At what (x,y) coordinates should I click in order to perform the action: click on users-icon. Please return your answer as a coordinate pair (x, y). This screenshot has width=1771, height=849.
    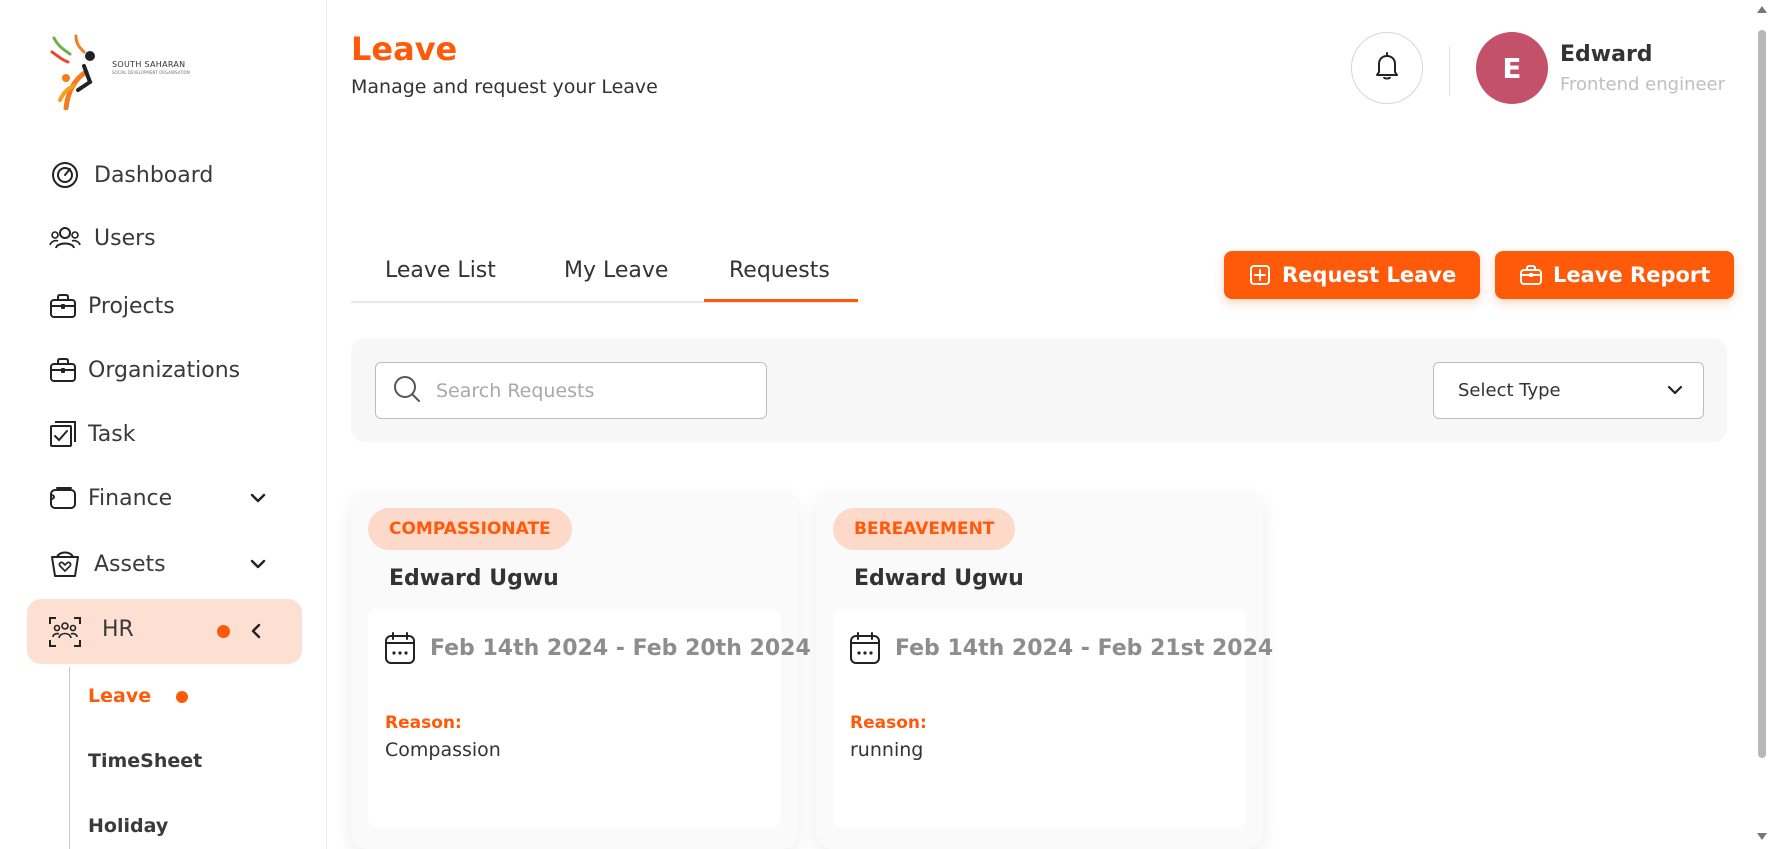
    Looking at the image, I should click on (65, 238).